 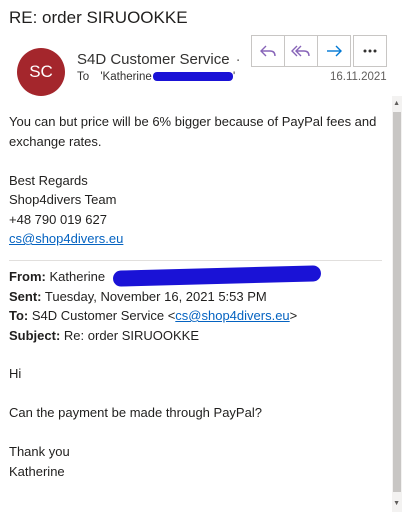 What do you see at coordinates (25, 296) in the screenshot?
I see `sent-label: Sent:` at bounding box center [25, 296].